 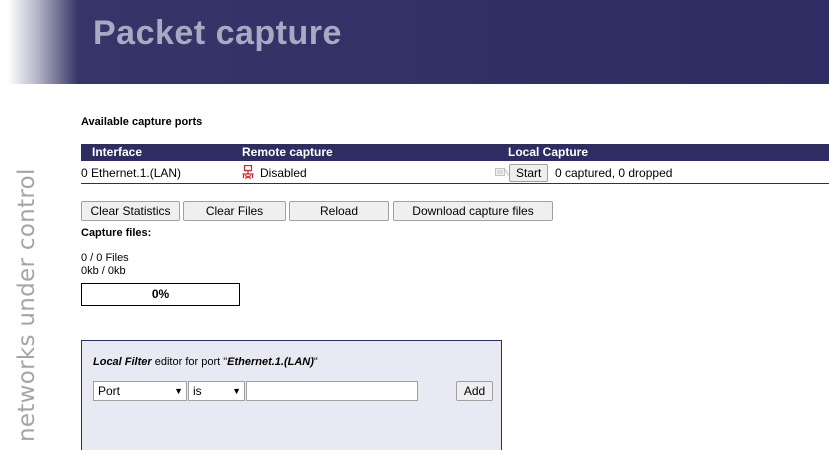 What do you see at coordinates (109, 391) in the screenshot?
I see `filter-field-value: Port` at bounding box center [109, 391].